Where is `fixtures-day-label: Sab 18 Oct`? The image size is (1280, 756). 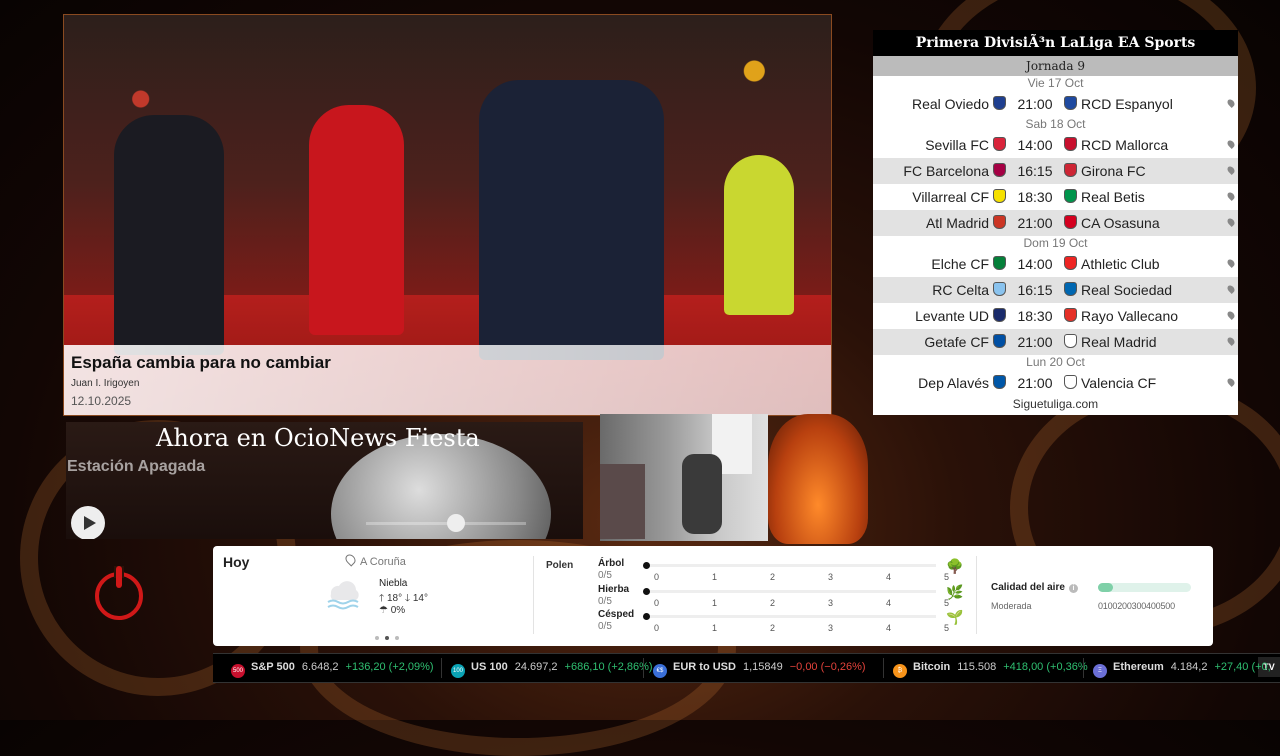 fixtures-day-label: Sab 18 Oct is located at coordinates (1055, 124).